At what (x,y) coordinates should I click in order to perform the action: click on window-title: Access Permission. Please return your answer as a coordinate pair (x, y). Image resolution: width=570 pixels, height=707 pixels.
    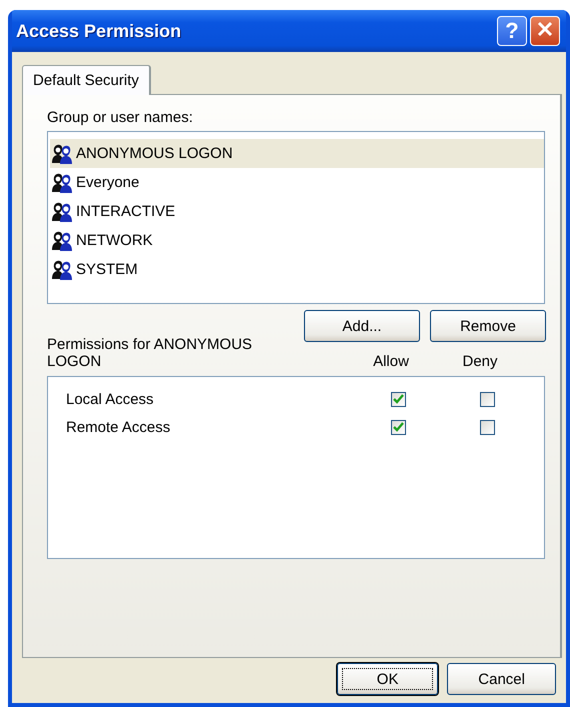
    Looking at the image, I should click on (99, 31).